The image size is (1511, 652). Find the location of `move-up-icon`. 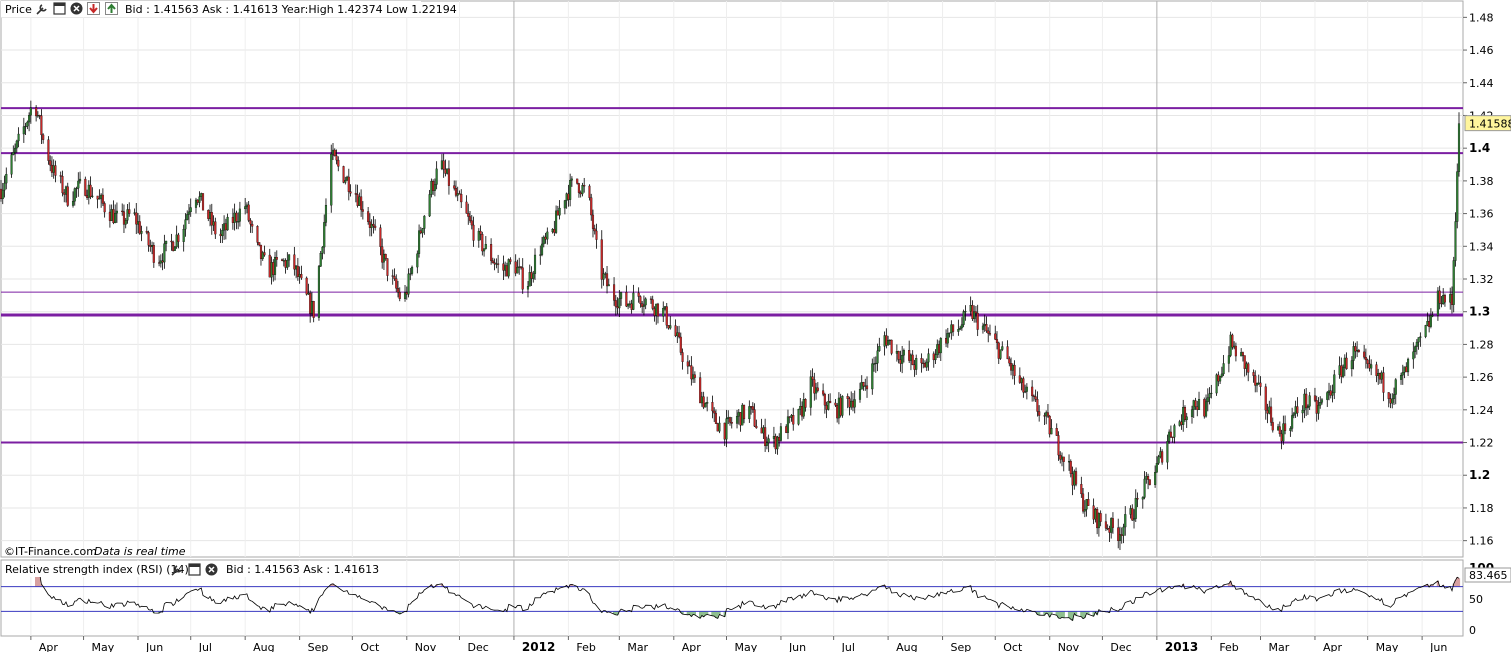

move-up-icon is located at coordinates (111, 8).